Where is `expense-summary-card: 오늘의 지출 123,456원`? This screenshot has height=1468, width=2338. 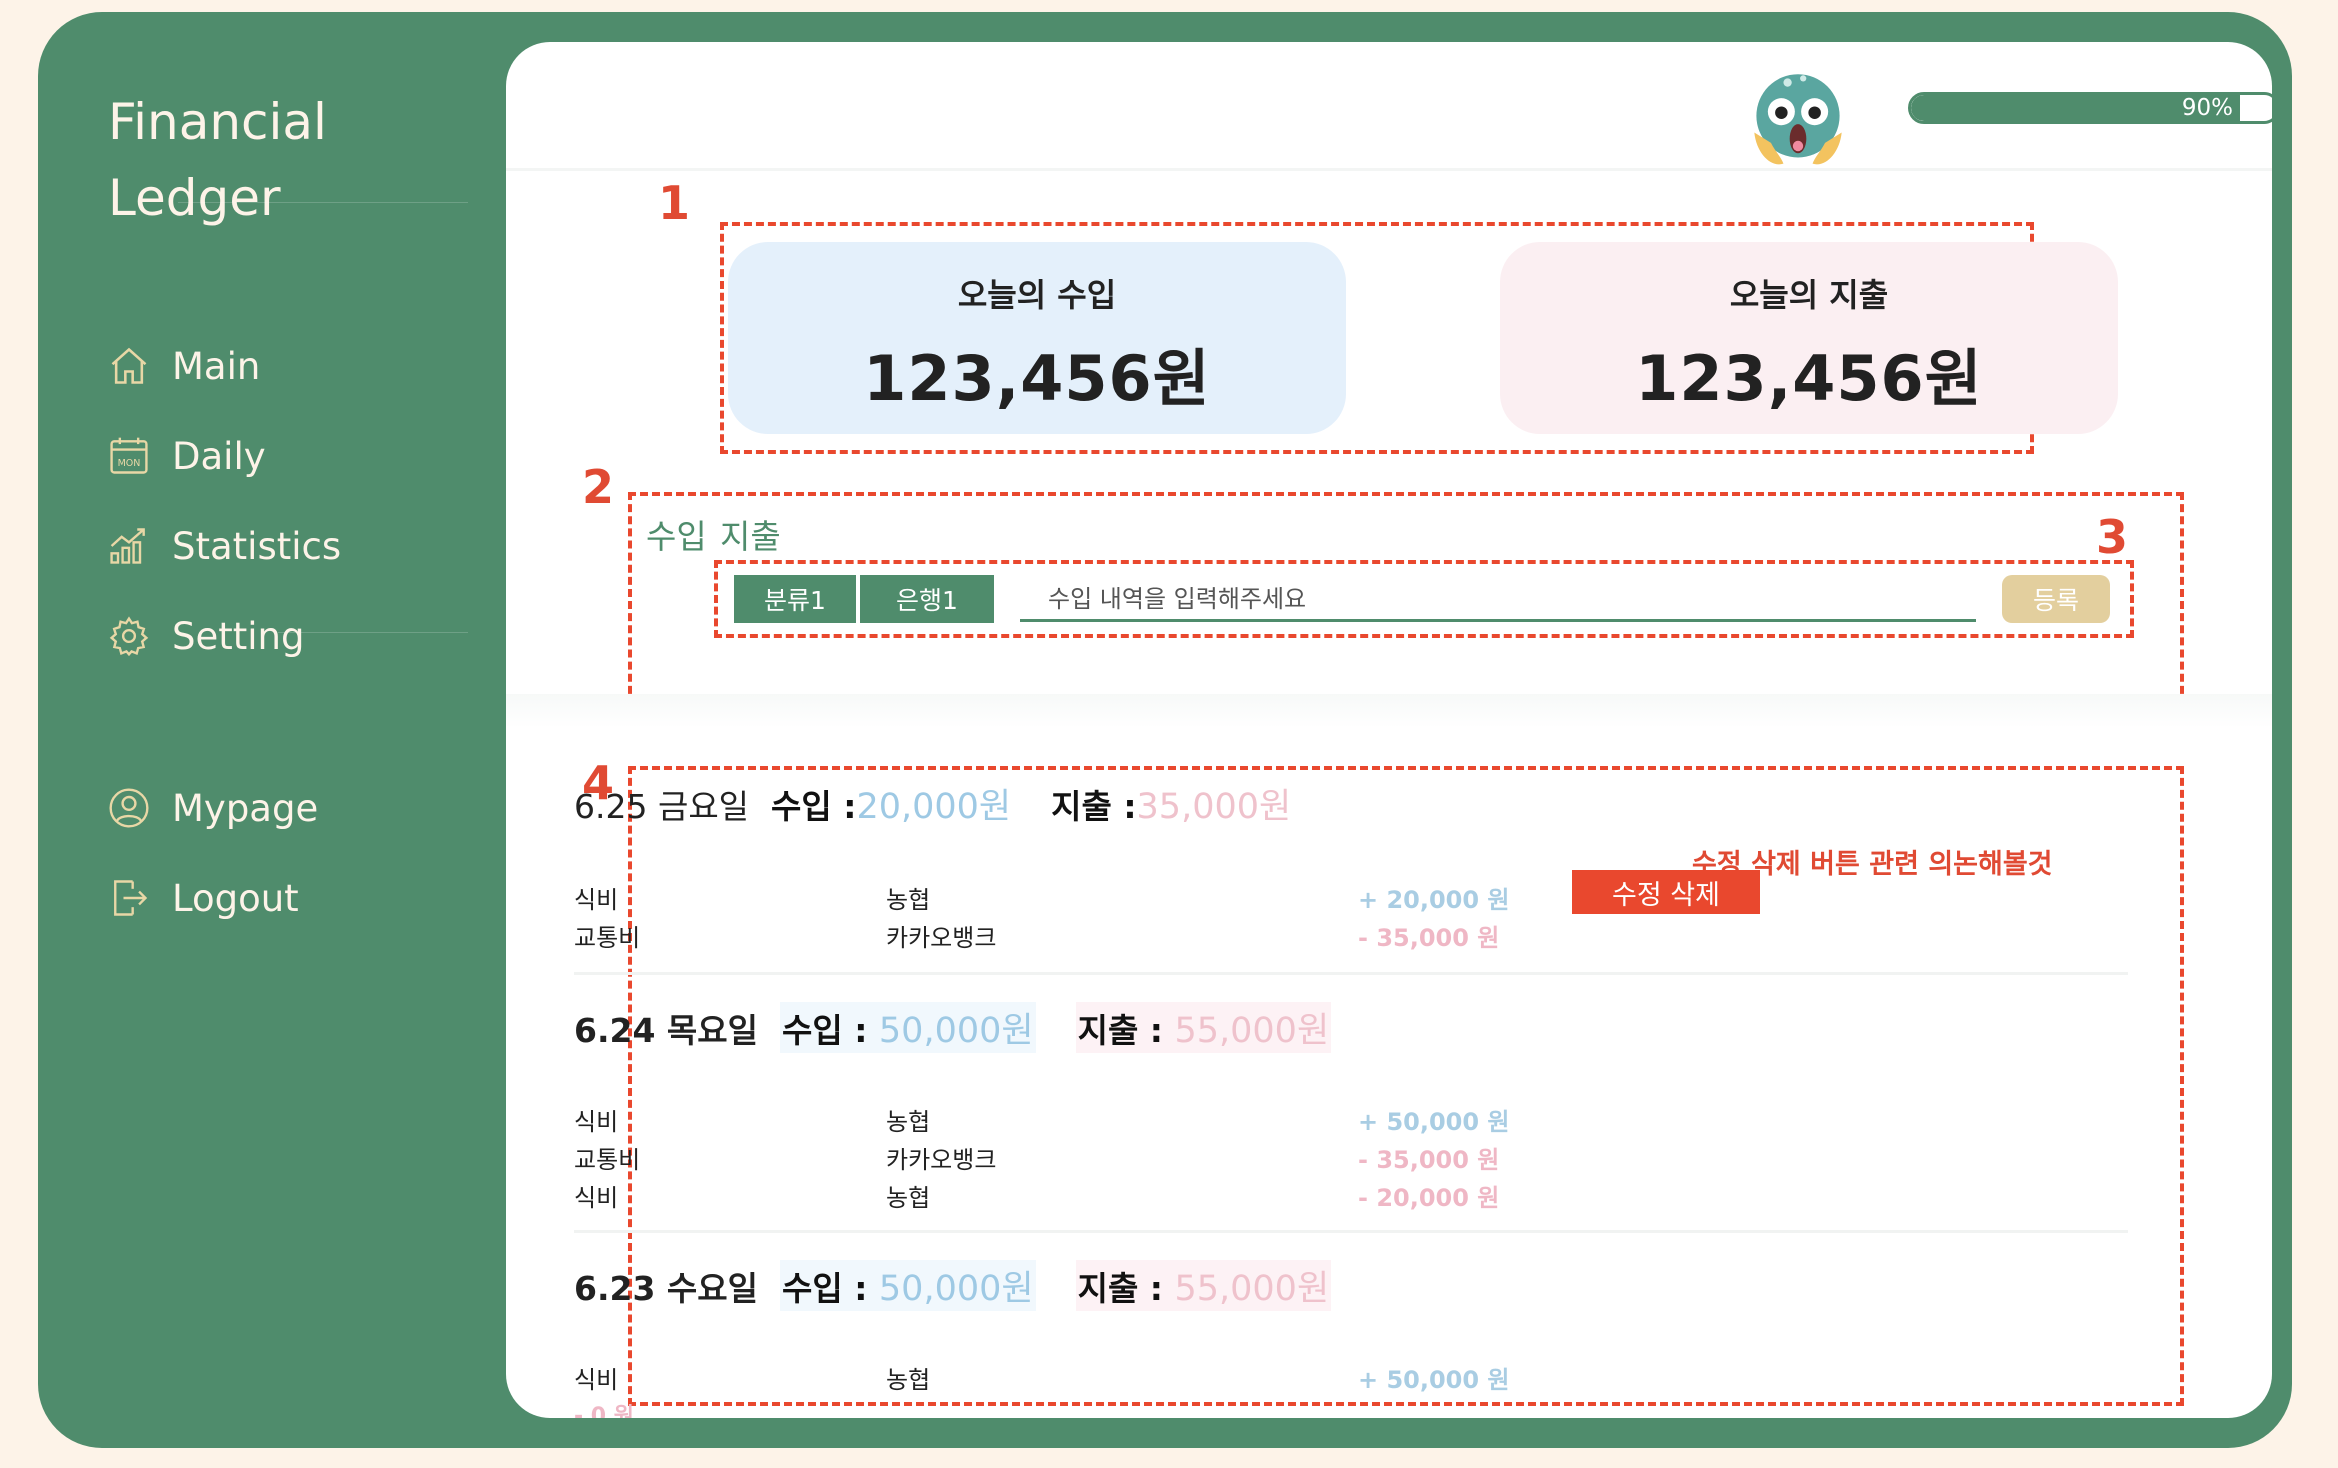 expense-summary-card: 오늘의 지출 123,456원 is located at coordinates (1809, 338).